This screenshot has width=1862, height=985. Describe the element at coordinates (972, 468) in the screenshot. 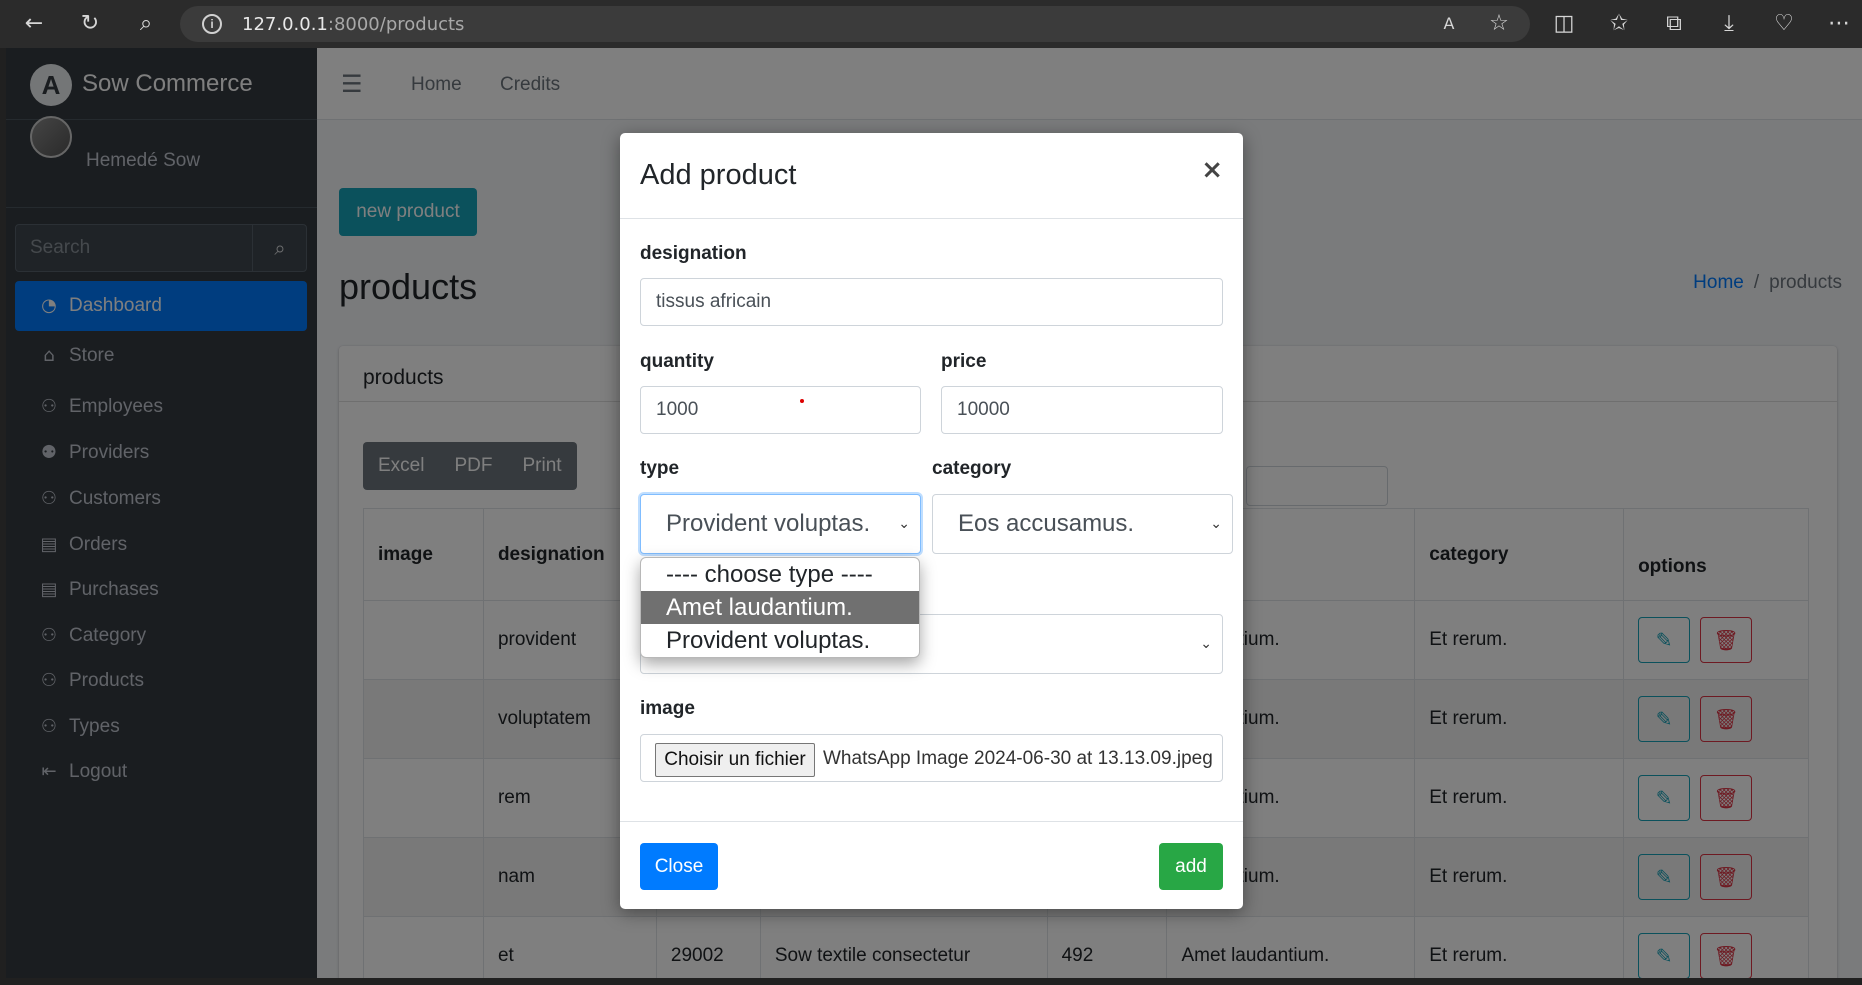

I see `category-label: category` at that location.